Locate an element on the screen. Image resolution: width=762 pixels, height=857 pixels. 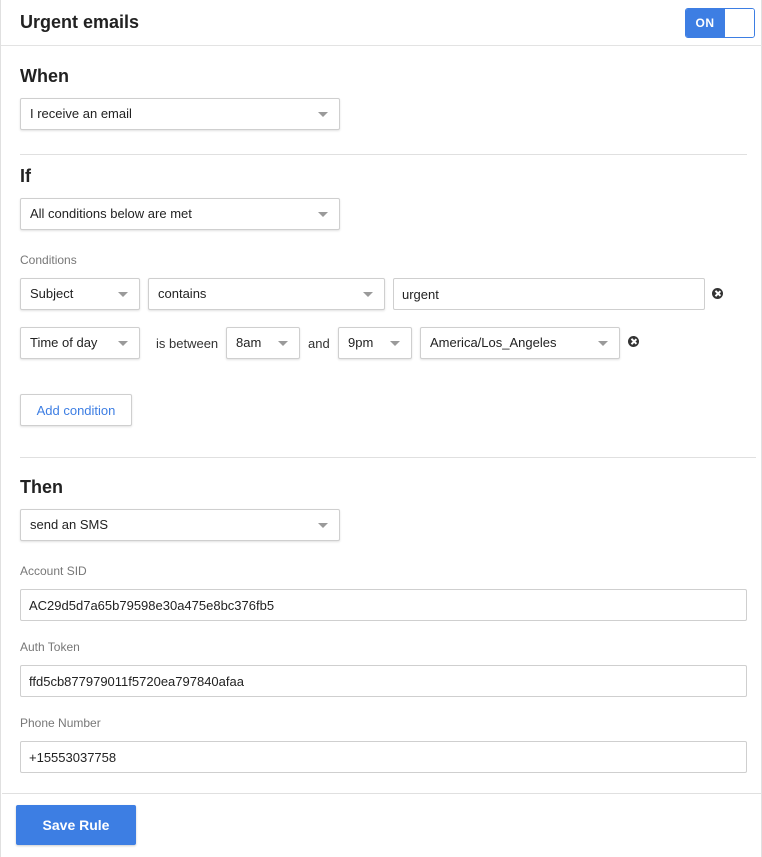
rule-enabled-toggle: ON is located at coordinates (720, 23).